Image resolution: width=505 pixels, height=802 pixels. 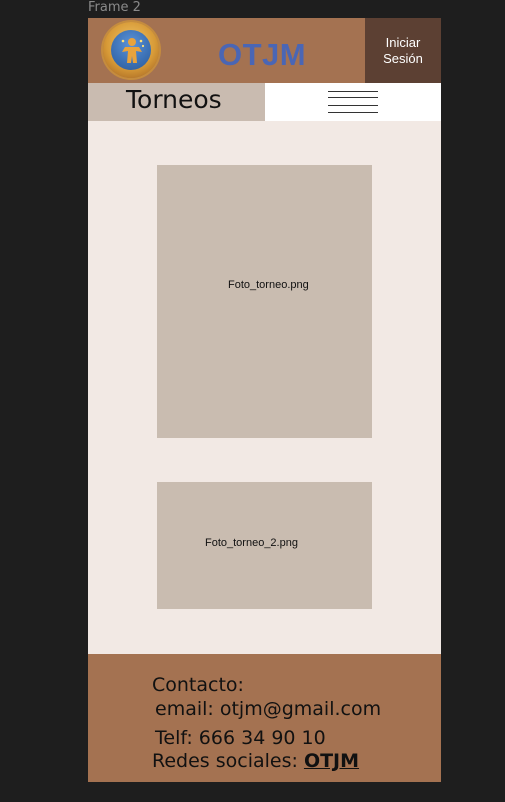 I want to click on social-link: OTJM, so click(x=331, y=761).